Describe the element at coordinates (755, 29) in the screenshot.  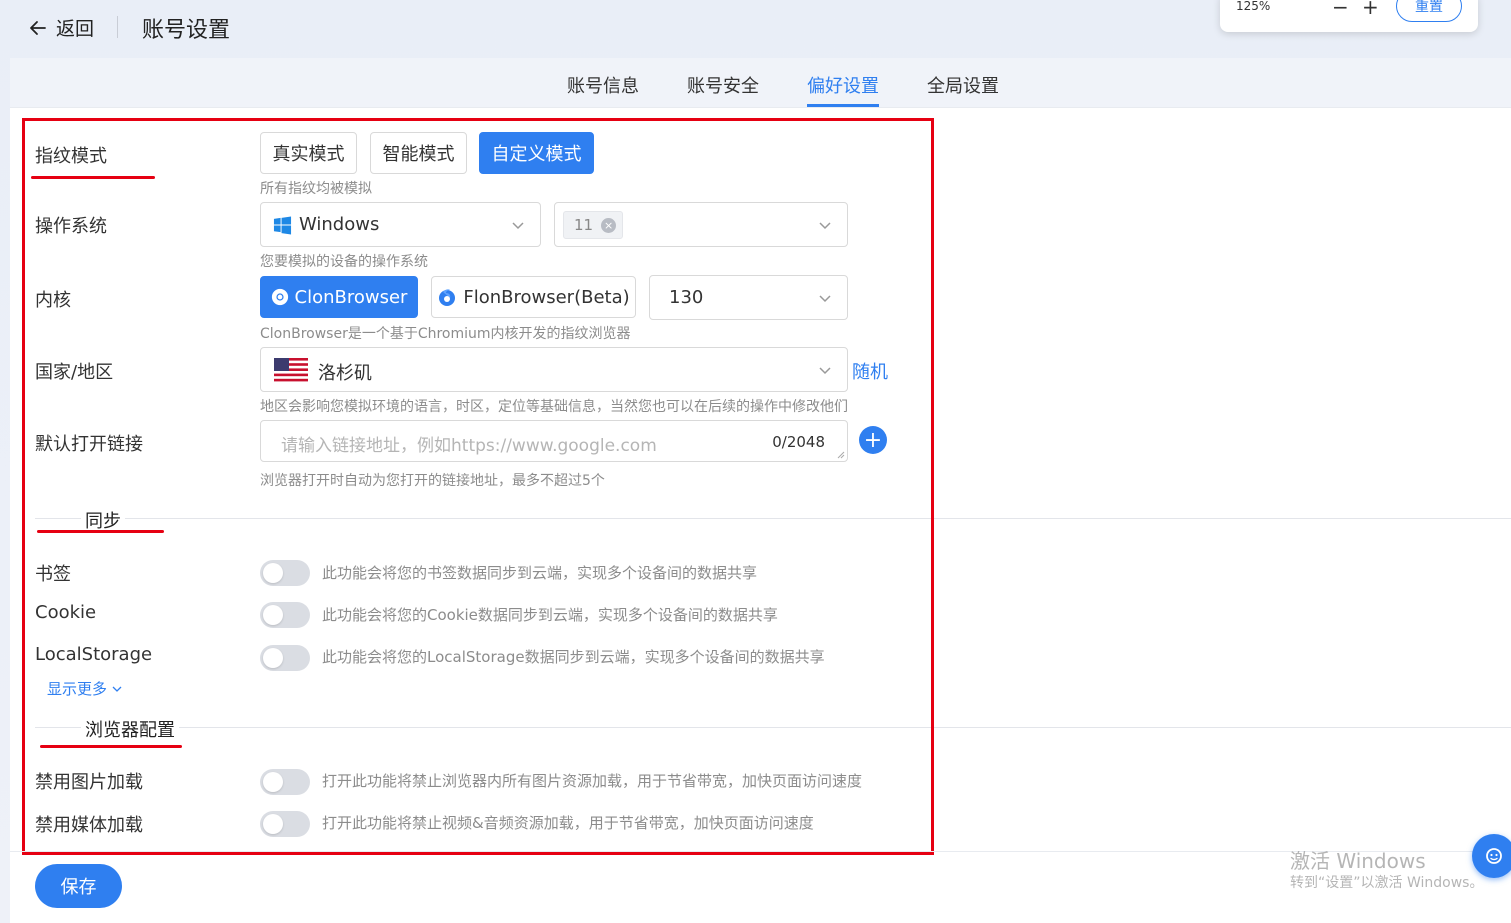
I see `top-bar: 返回 账号设置 125% − + 重置` at that location.